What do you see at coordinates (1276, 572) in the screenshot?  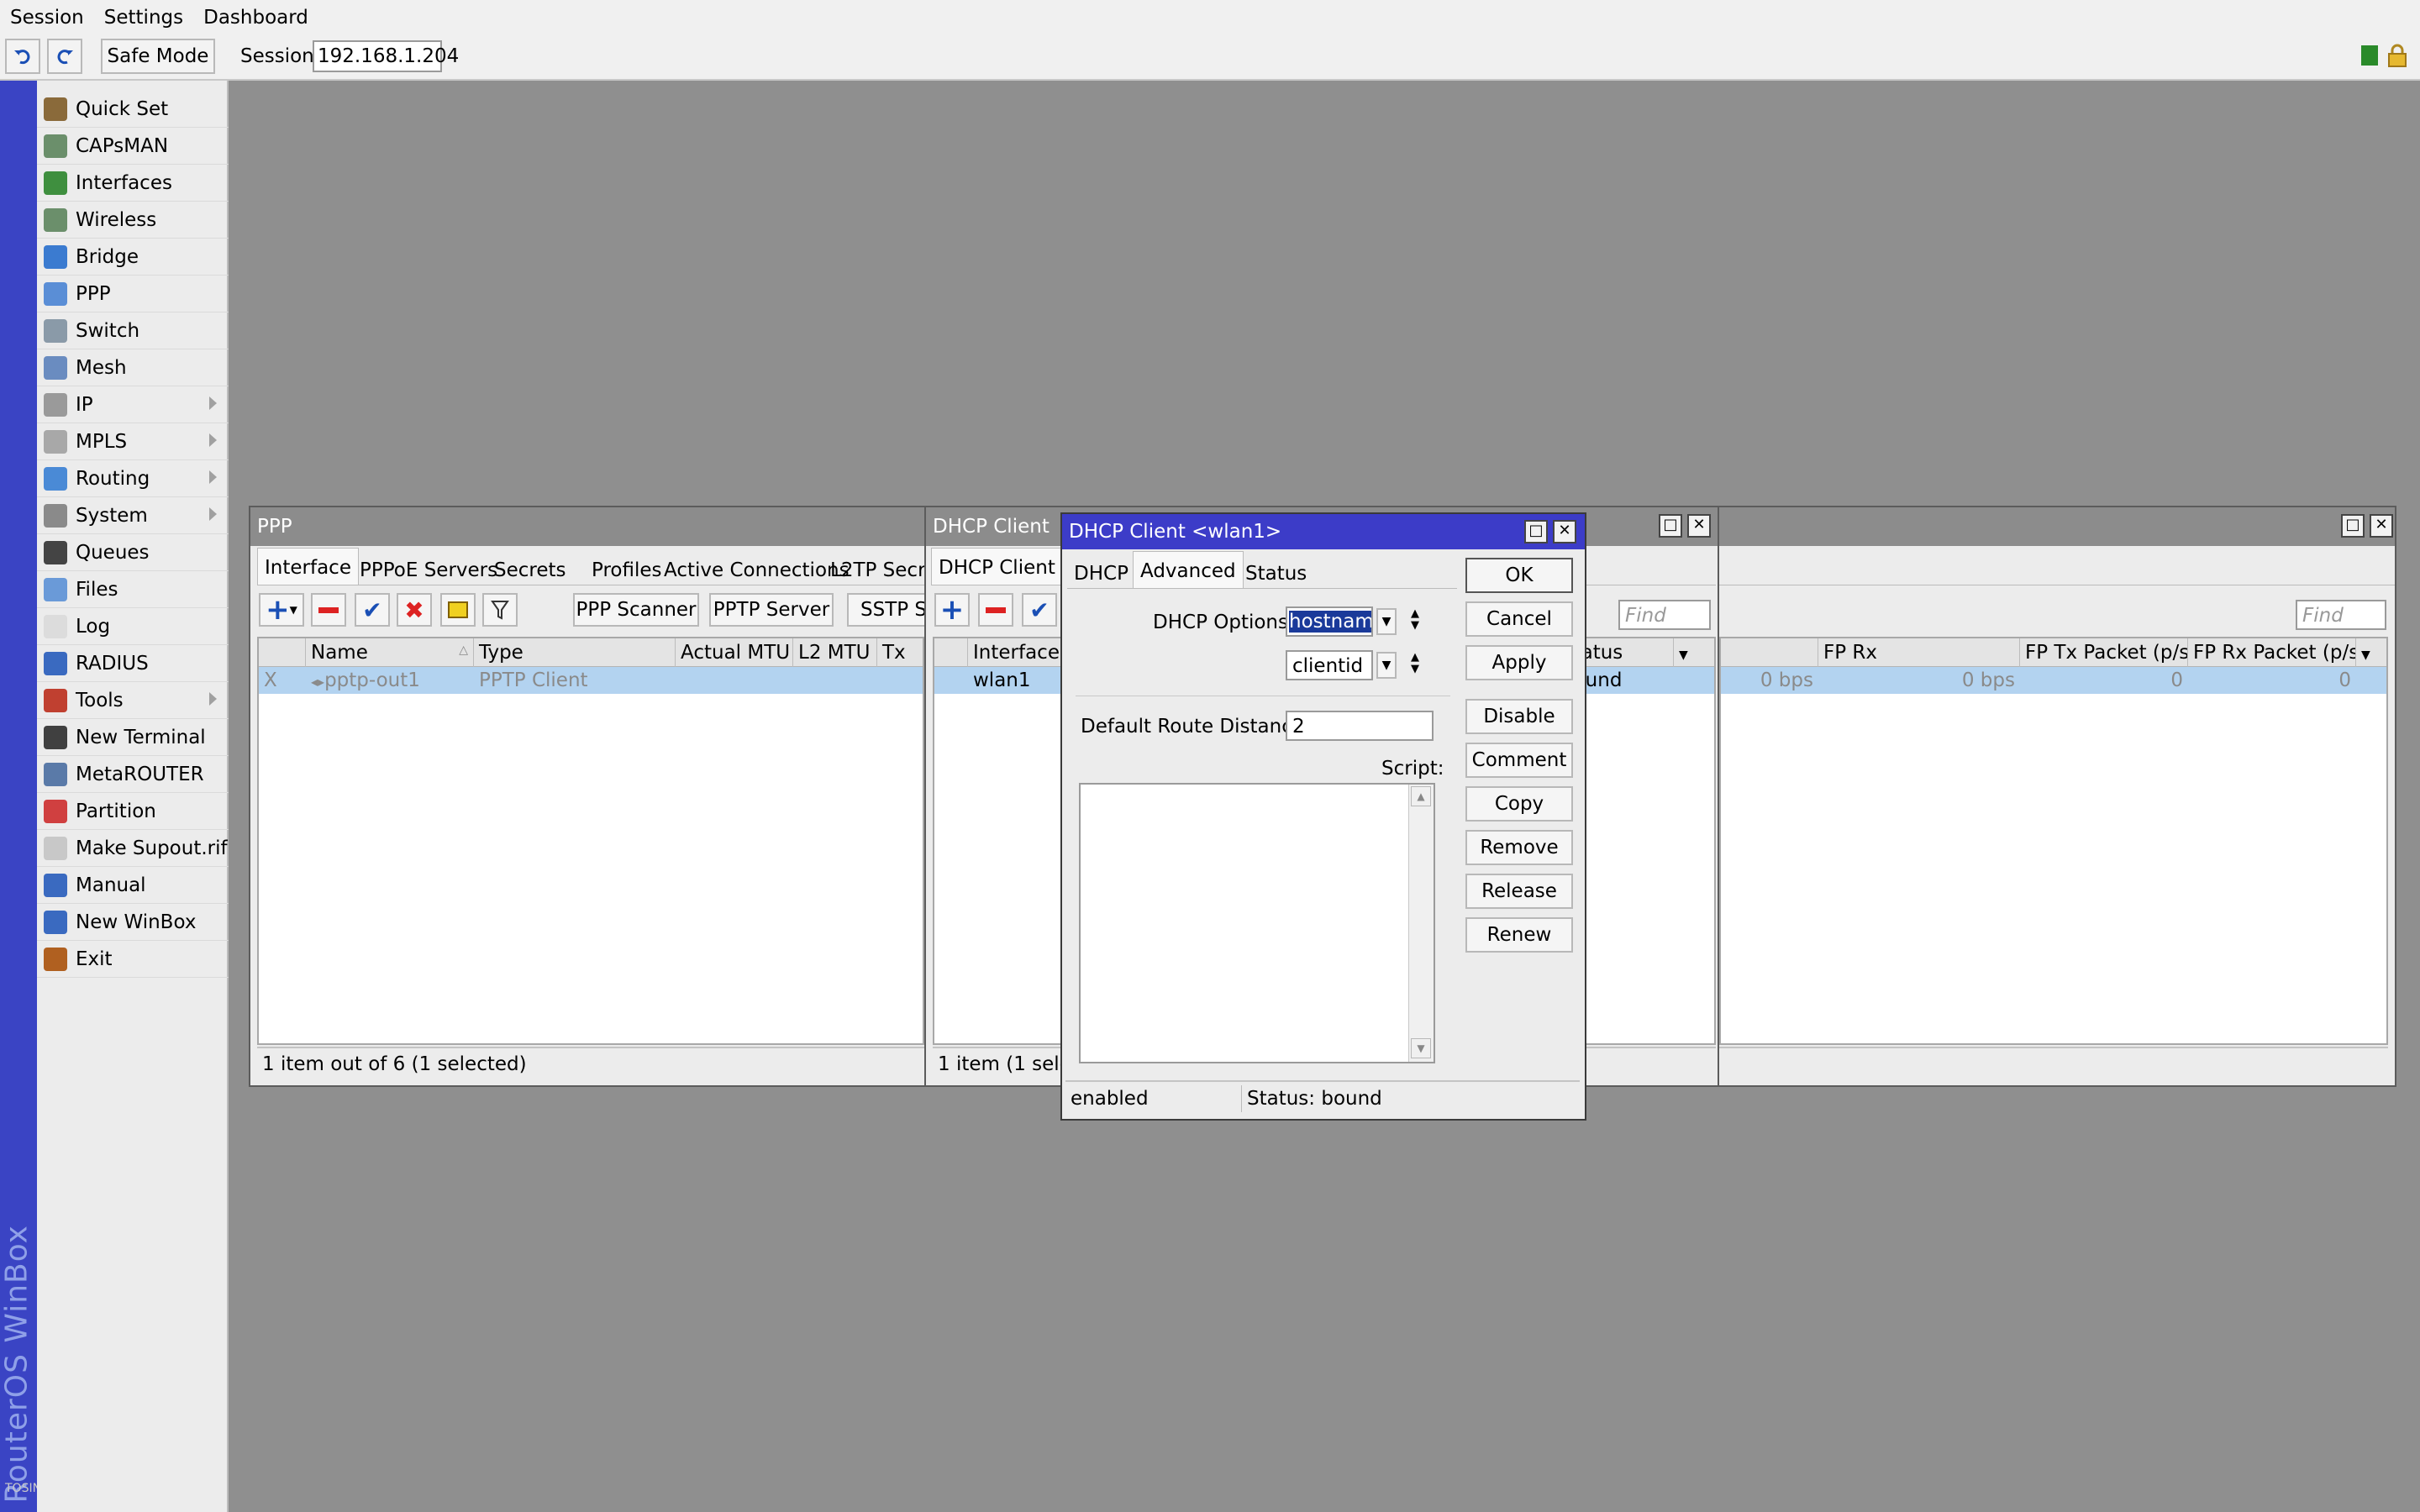 I see `tab-status: Status` at bounding box center [1276, 572].